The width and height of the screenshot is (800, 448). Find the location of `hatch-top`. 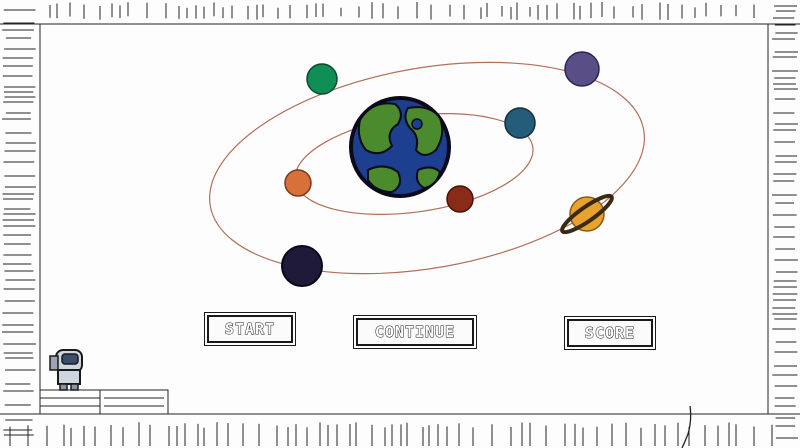

hatch-top is located at coordinates (402, 11).